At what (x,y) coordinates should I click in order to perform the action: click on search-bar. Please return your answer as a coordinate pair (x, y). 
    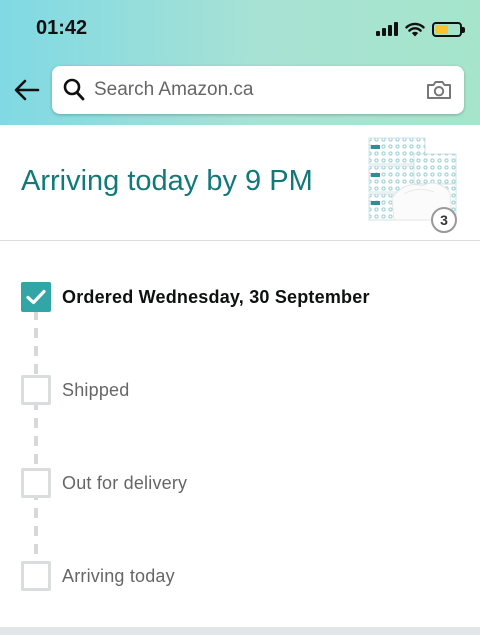
    Looking at the image, I should click on (258, 90).